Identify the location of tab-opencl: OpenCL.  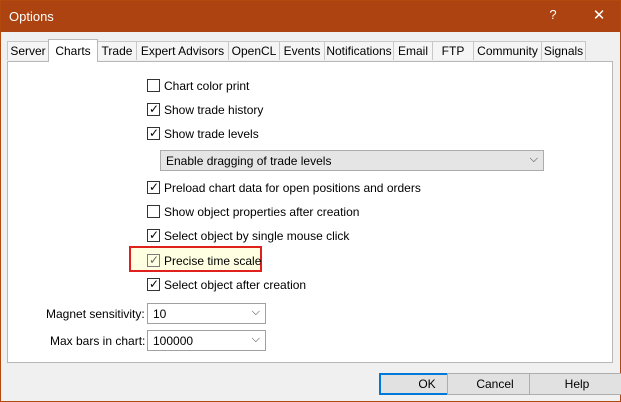
(254, 50).